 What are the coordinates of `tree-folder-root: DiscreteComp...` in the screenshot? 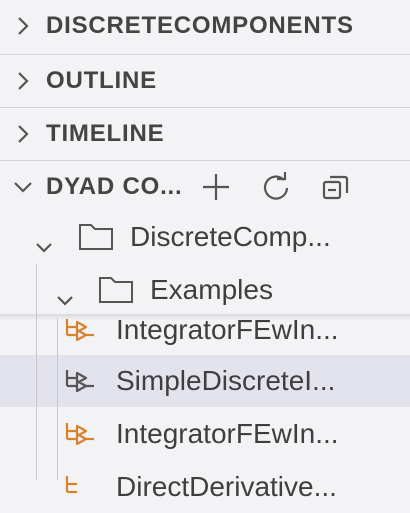 It's located at (205, 237).